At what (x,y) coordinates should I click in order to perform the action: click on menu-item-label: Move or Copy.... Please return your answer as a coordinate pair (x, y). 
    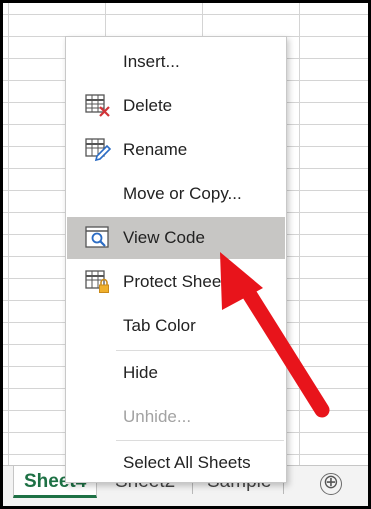
    Looking at the image, I should click on (182, 193).